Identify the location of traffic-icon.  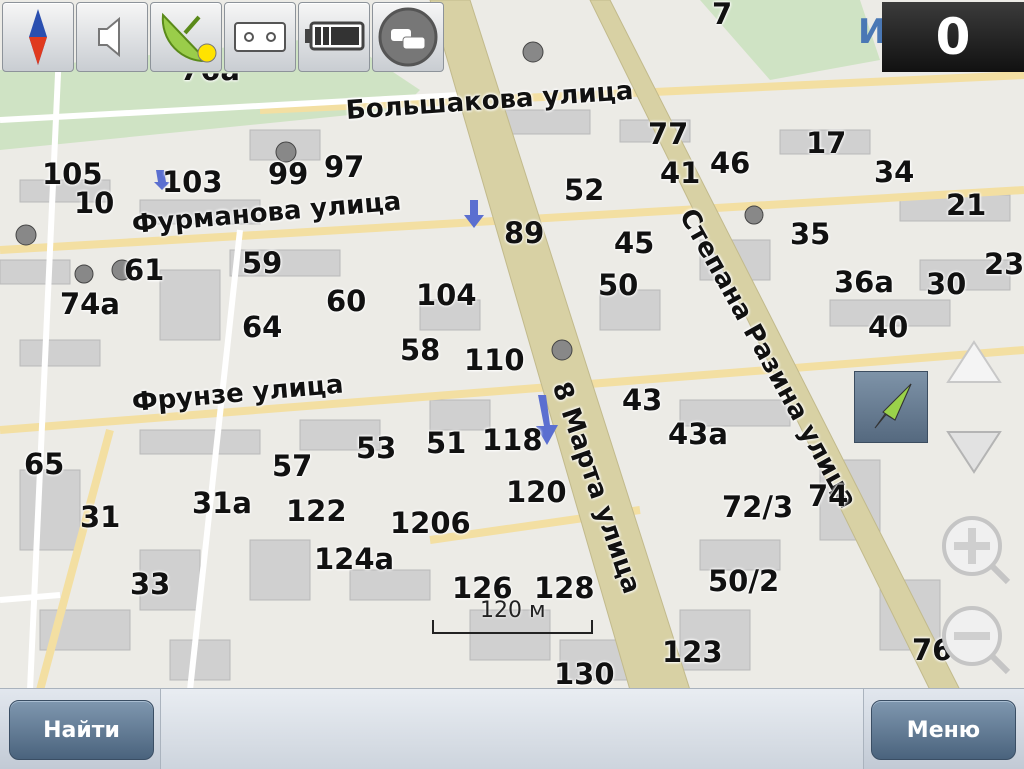
(408, 37).